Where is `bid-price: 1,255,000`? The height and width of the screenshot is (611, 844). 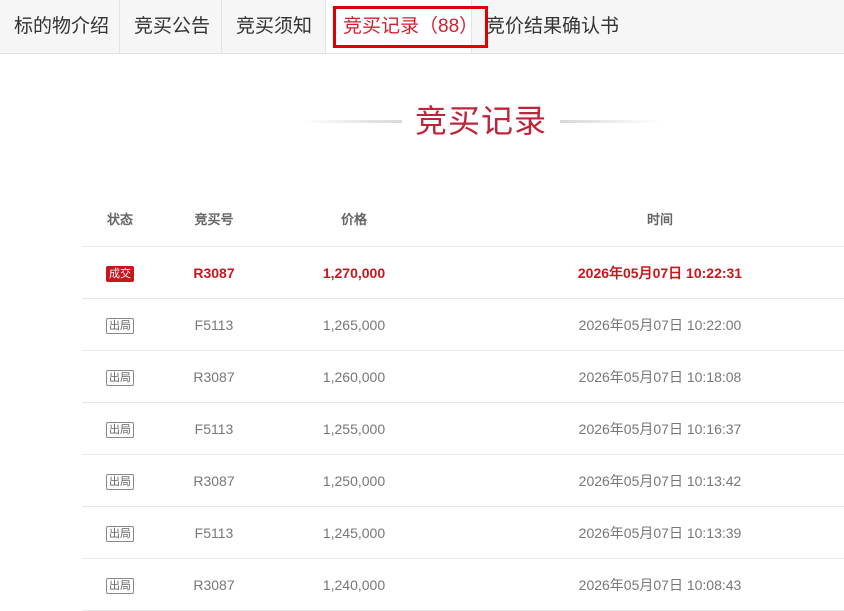 bid-price: 1,255,000 is located at coordinates (354, 429).